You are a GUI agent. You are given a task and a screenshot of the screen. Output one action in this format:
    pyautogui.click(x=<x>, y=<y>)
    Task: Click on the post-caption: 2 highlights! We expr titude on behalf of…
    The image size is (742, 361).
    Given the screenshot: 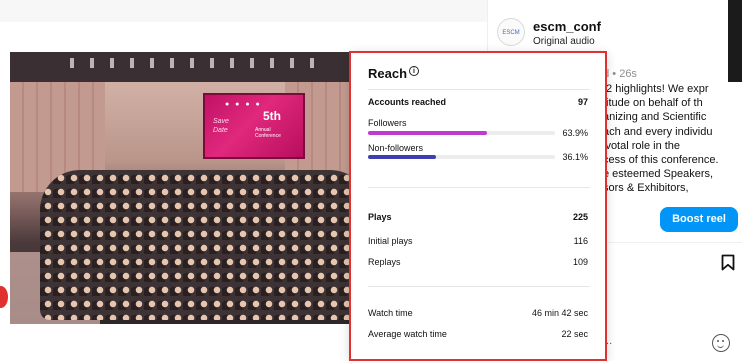 What is the action you would take?
    pyautogui.click(x=665, y=139)
    